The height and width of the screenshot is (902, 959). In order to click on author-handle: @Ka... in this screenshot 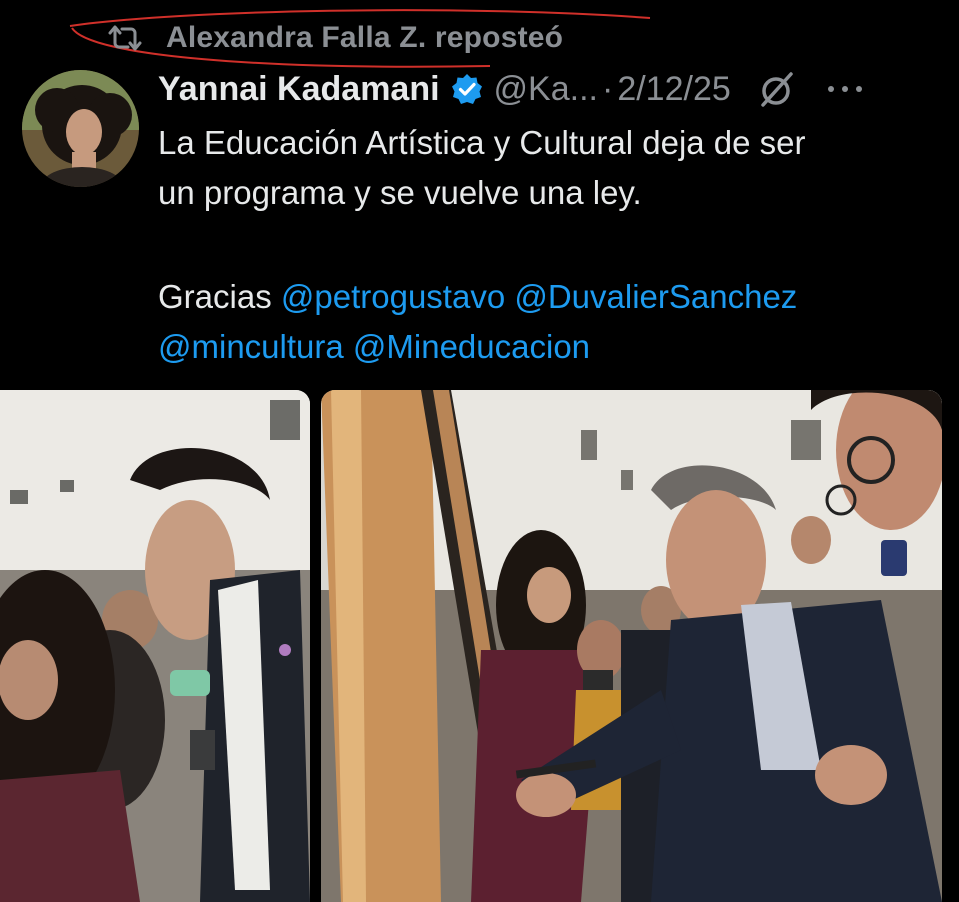, I will do `click(546, 89)`.